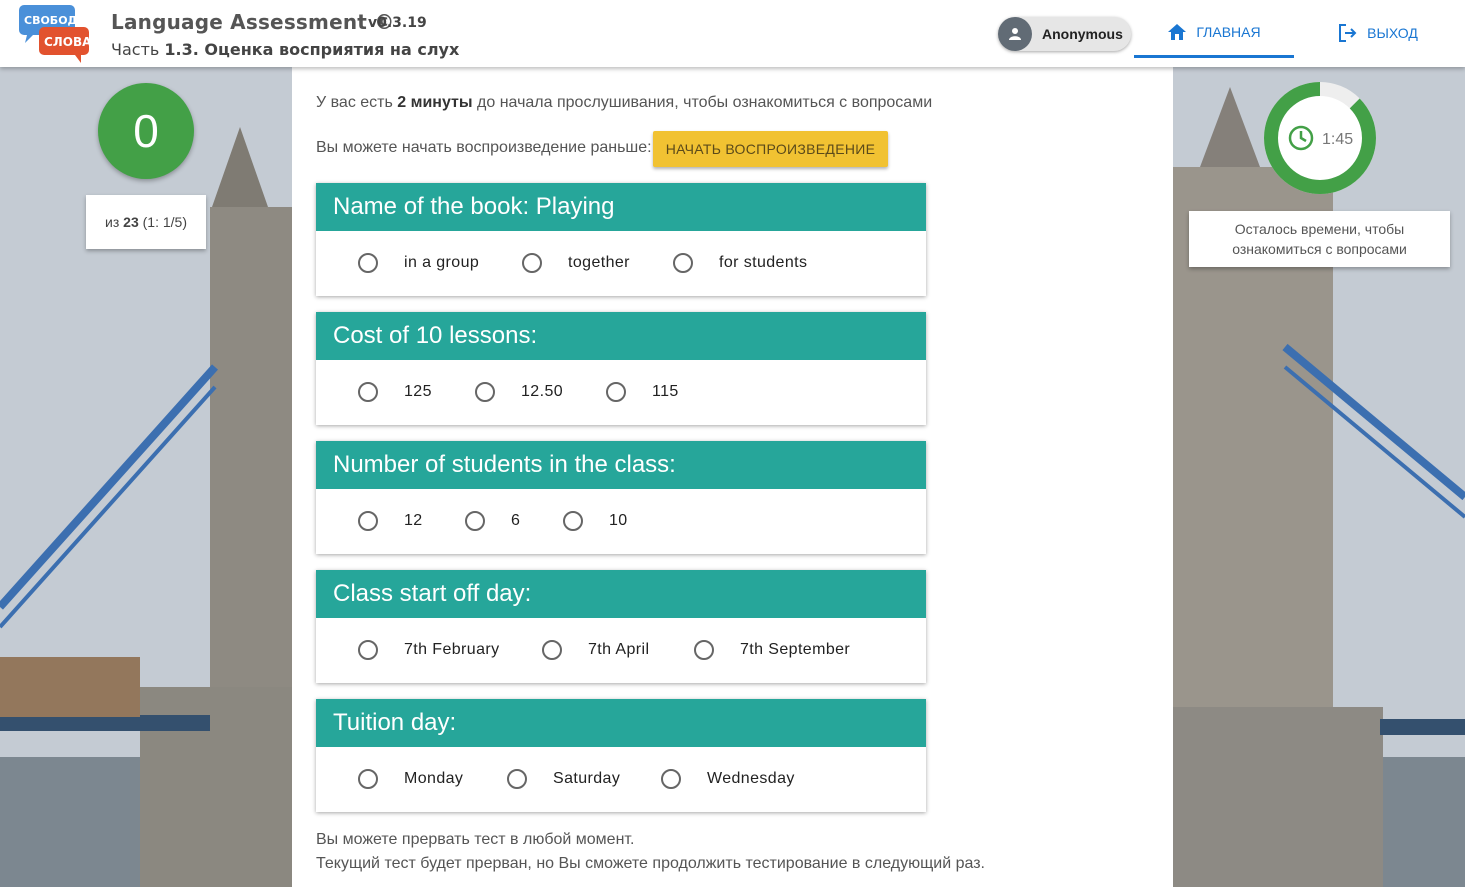  Describe the element at coordinates (162, 222) in the screenshot. I see `score-detail-suffix: (1: 1/5)` at that location.